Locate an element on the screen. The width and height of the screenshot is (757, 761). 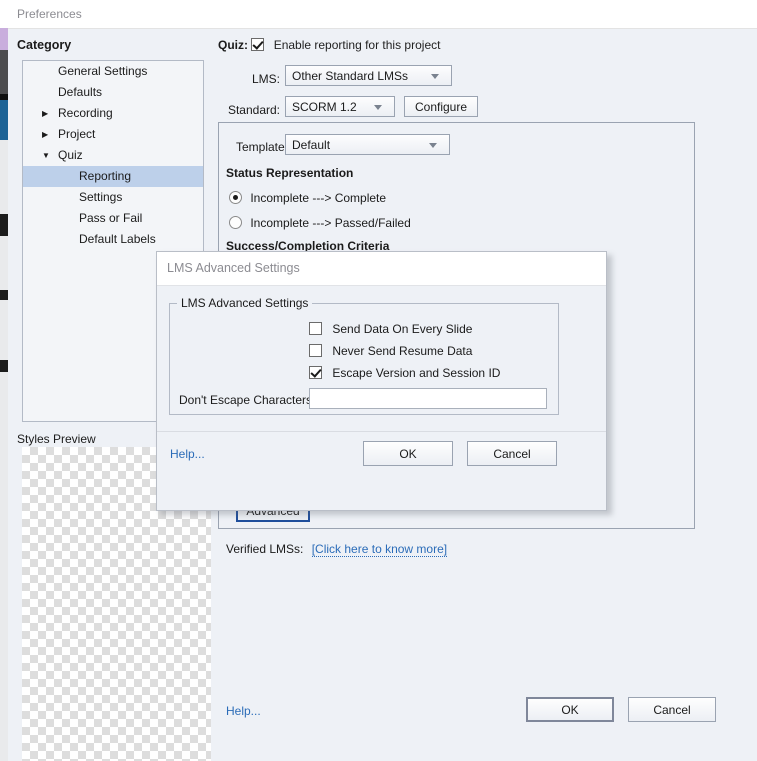
bg-strip-seg-purple is located at coordinates (4, 39).